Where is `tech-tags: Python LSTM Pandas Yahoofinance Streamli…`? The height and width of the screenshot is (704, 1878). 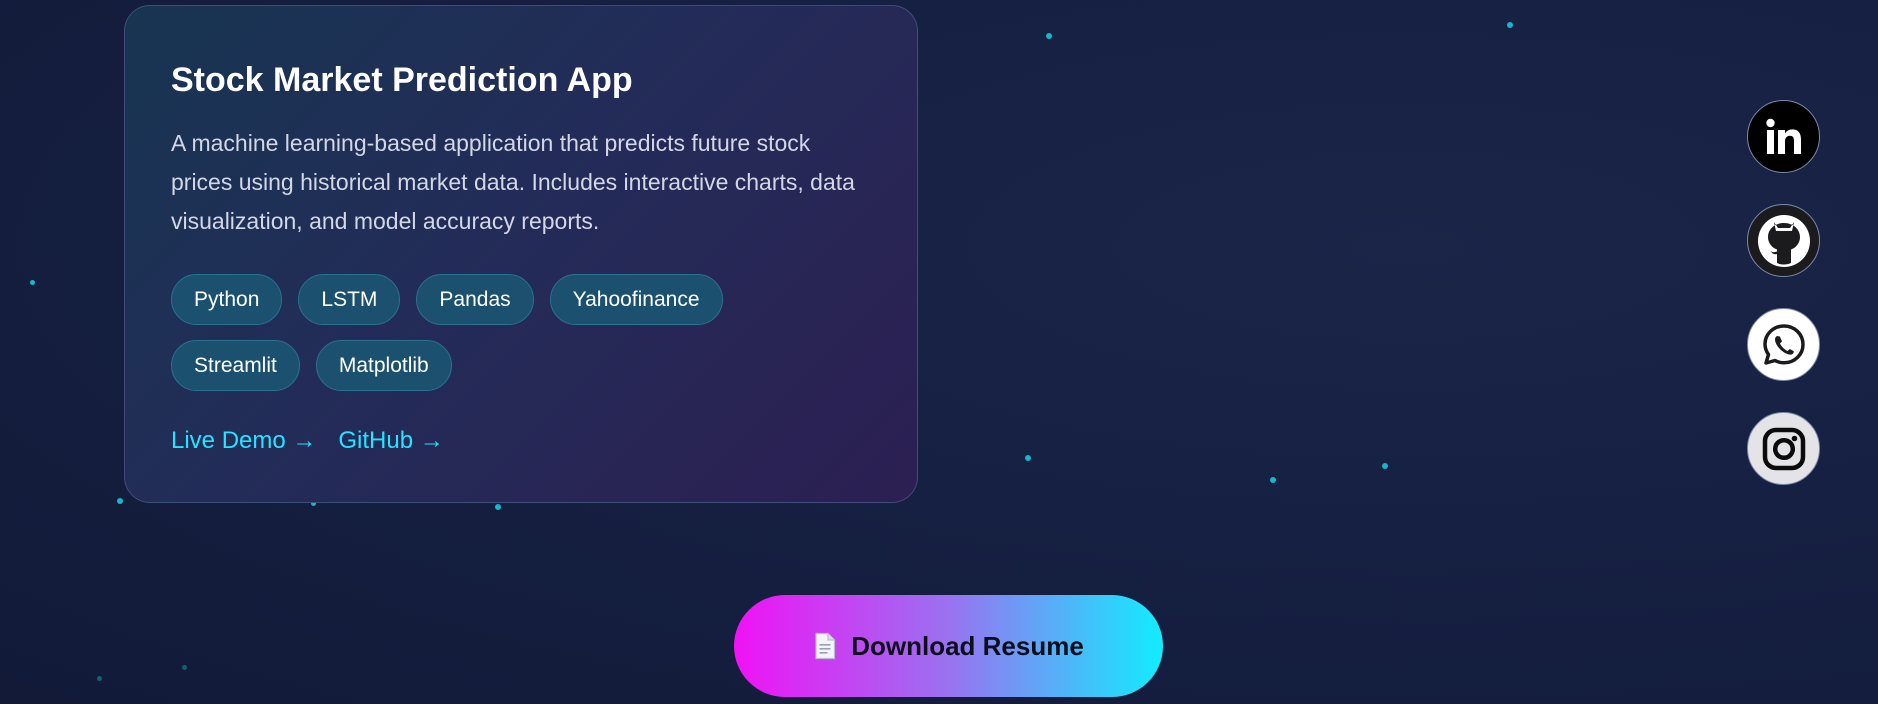 tech-tags: Python LSTM Pandas Yahoofinance Streamli… is located at coordinates (491, 332).